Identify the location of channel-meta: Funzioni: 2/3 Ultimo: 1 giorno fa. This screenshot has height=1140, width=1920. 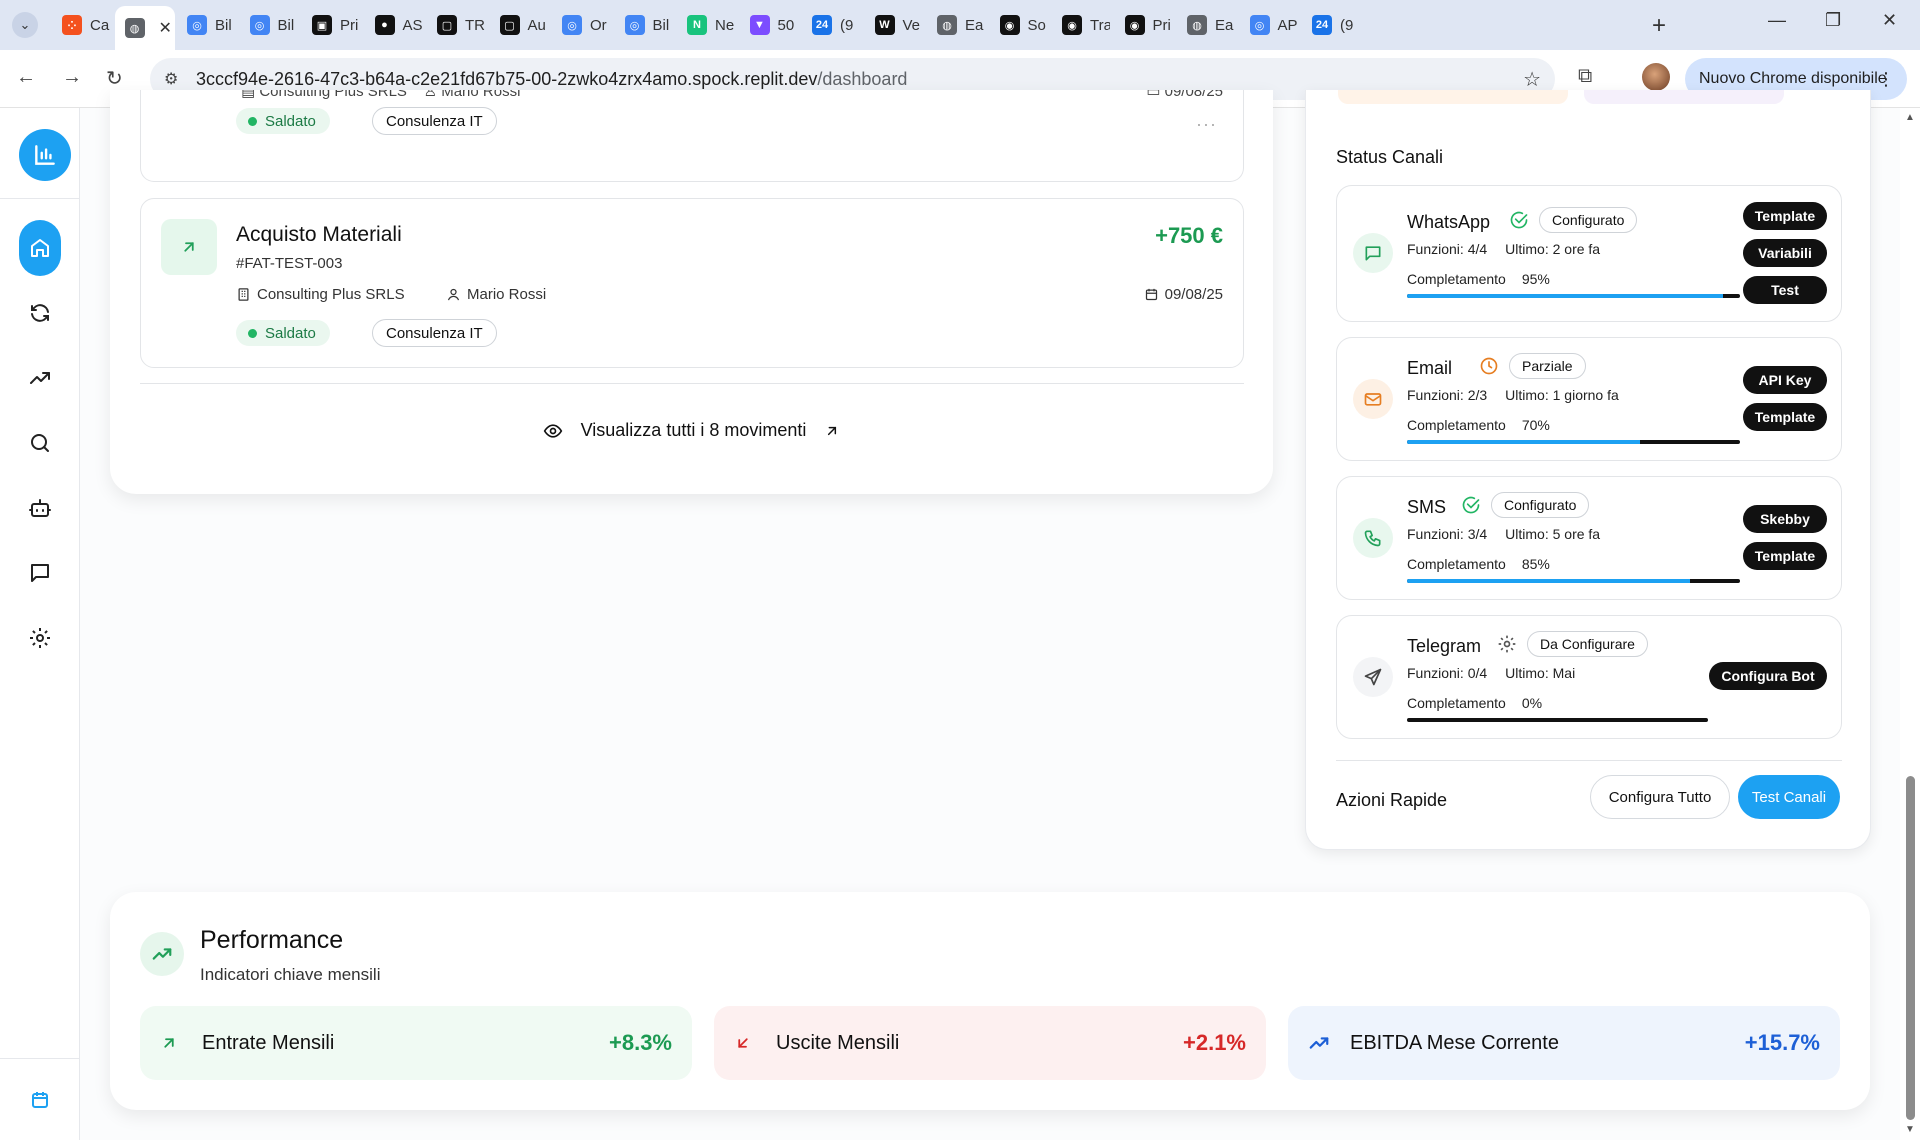
(1522, 395).